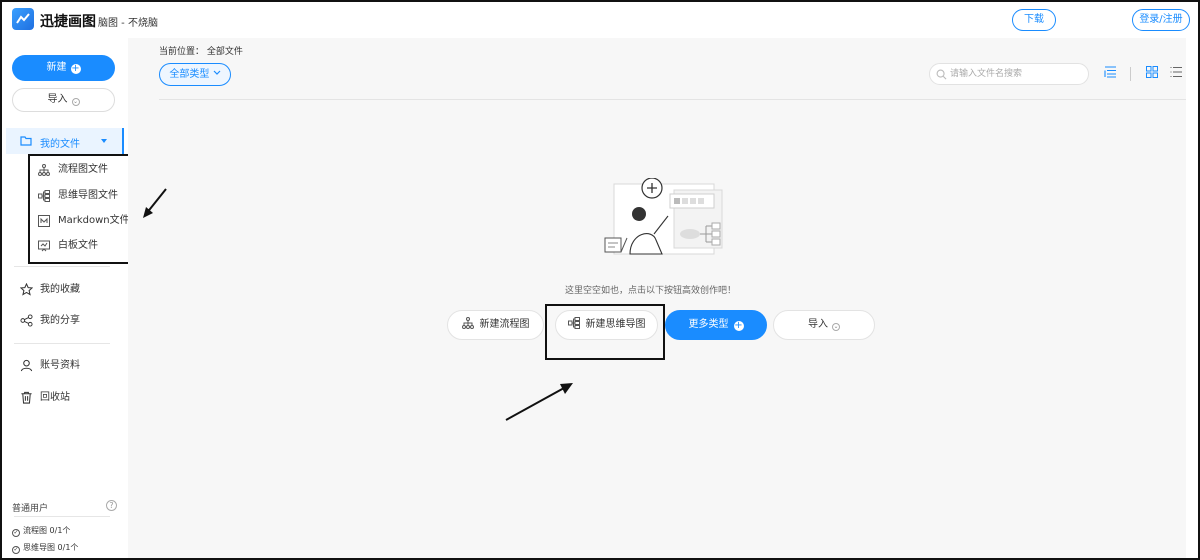  Describe the element at coordinates (708, 324) in the screenshot. I see `more-types-label: 更多类型` at that location.